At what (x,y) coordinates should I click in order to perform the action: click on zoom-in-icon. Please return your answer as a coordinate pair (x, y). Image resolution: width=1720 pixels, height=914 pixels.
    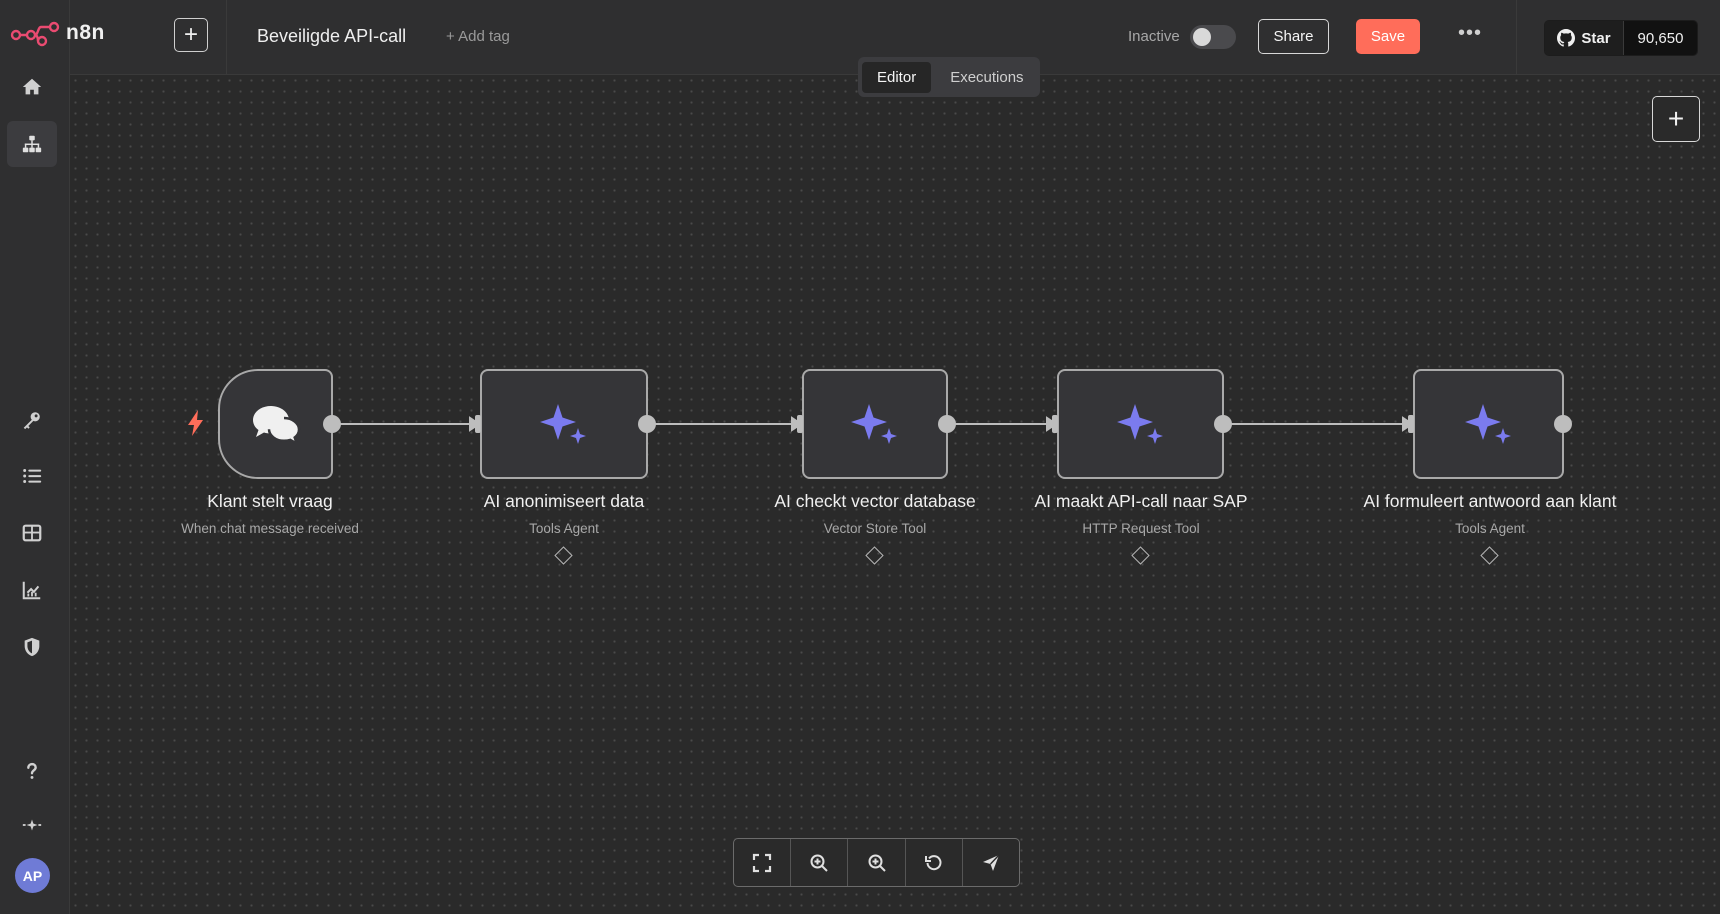
    Looking at the image, I should click on (819, 863).